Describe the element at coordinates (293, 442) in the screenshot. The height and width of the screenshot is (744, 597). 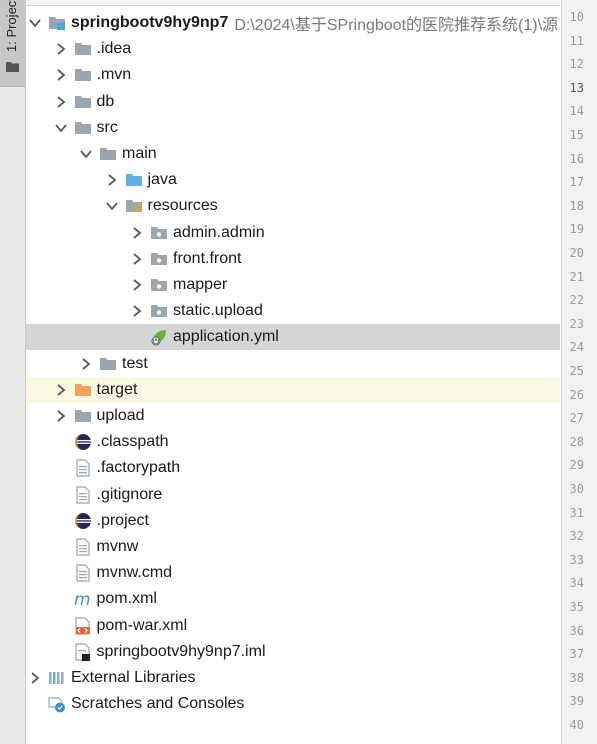
I see `tree-node-classpath: .classpath` at that location.